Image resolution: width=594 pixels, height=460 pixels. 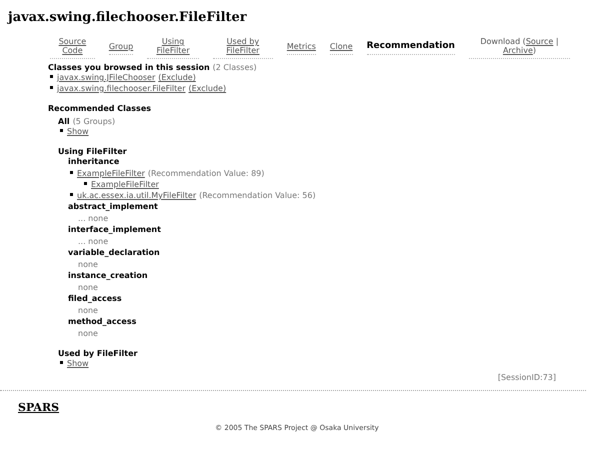 What do you see at coordinates (95, 299) in the screenshot?
I see `category-heading: filed_access` at bounding box center [95, 299].